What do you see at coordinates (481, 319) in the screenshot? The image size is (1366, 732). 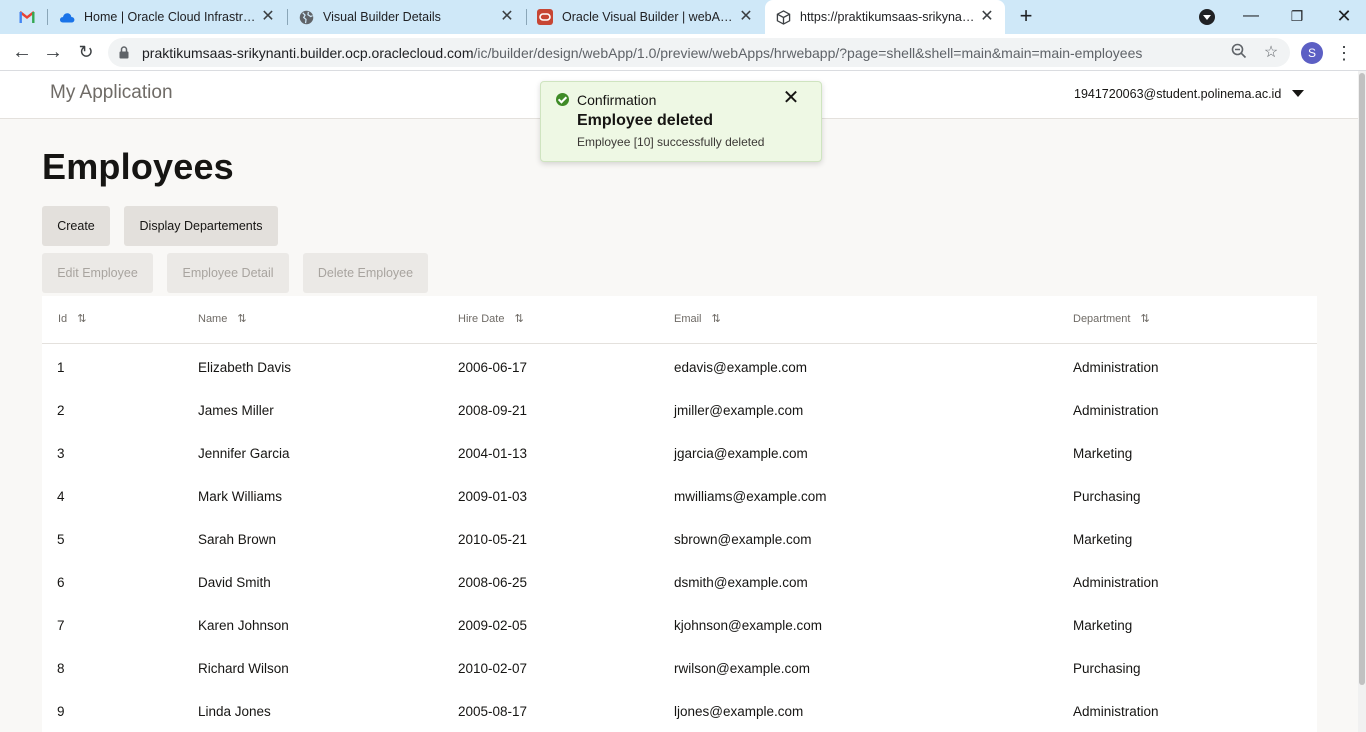 I see `column-label: Hire Date` at bounding box center [481, 319].